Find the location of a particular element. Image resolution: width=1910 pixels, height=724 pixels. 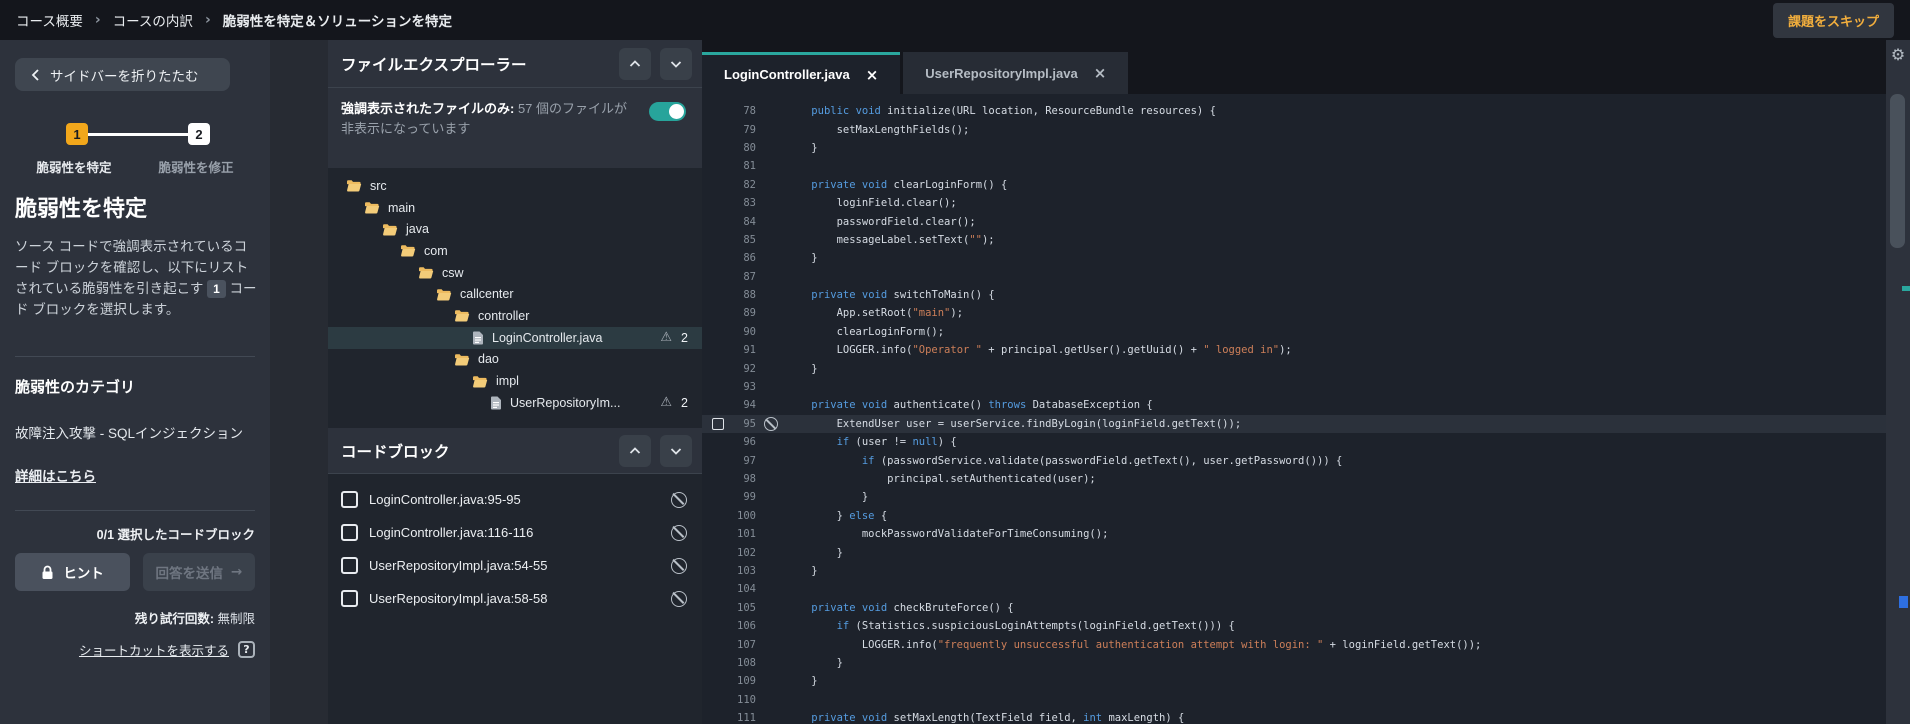

code-line: 96 if (user != null) { is located at coordinates (1294, 442).